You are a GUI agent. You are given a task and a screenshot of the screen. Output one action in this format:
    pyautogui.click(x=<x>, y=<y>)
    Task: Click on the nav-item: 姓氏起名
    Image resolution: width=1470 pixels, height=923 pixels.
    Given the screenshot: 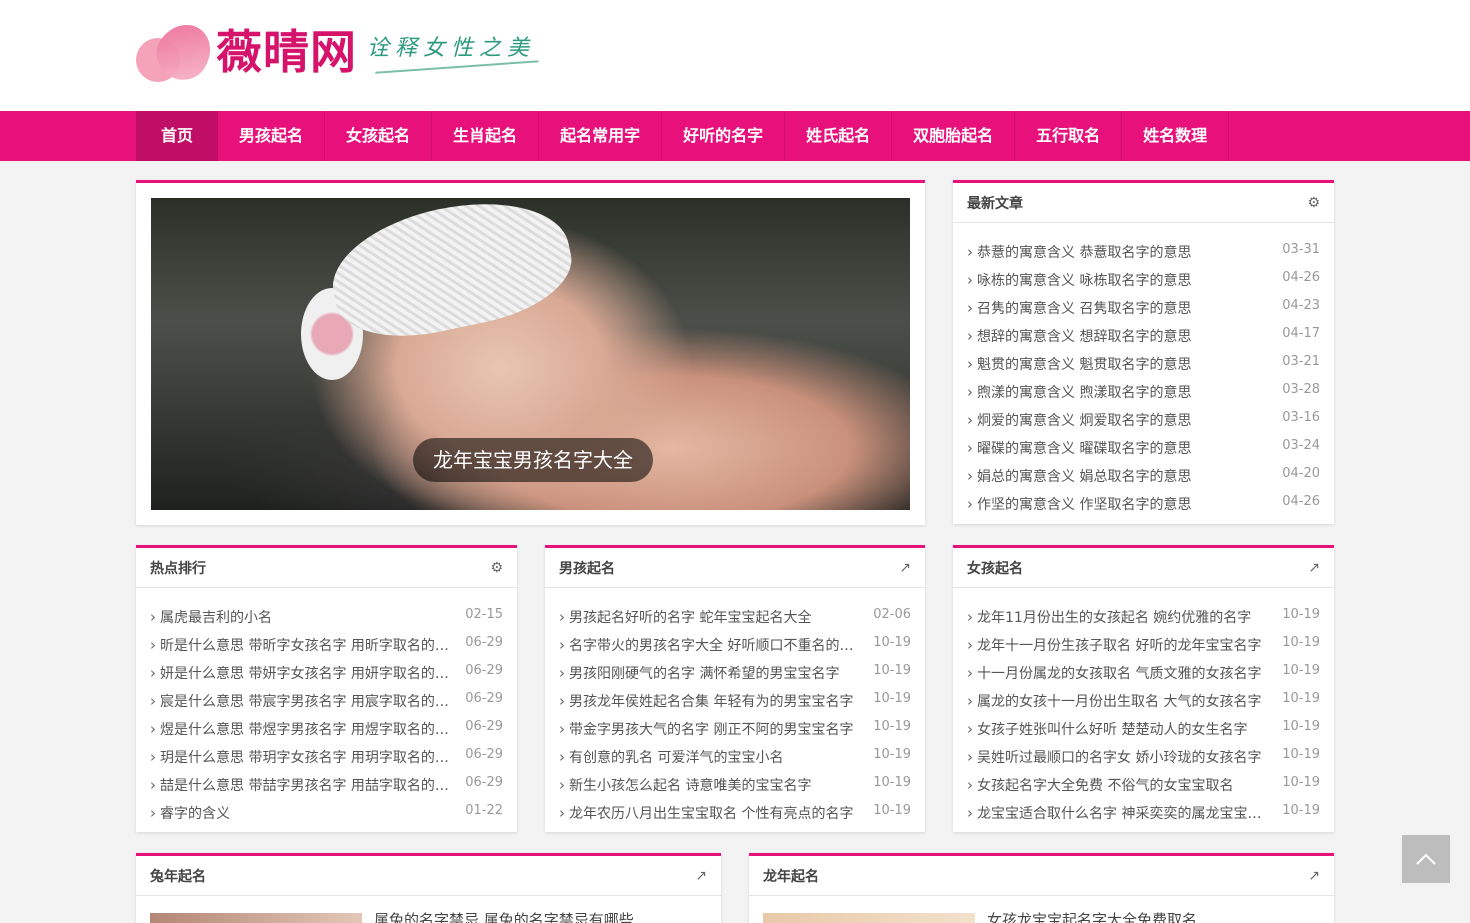 What is the action you would take?
    pyautogui.click(x=839, y=136)
    